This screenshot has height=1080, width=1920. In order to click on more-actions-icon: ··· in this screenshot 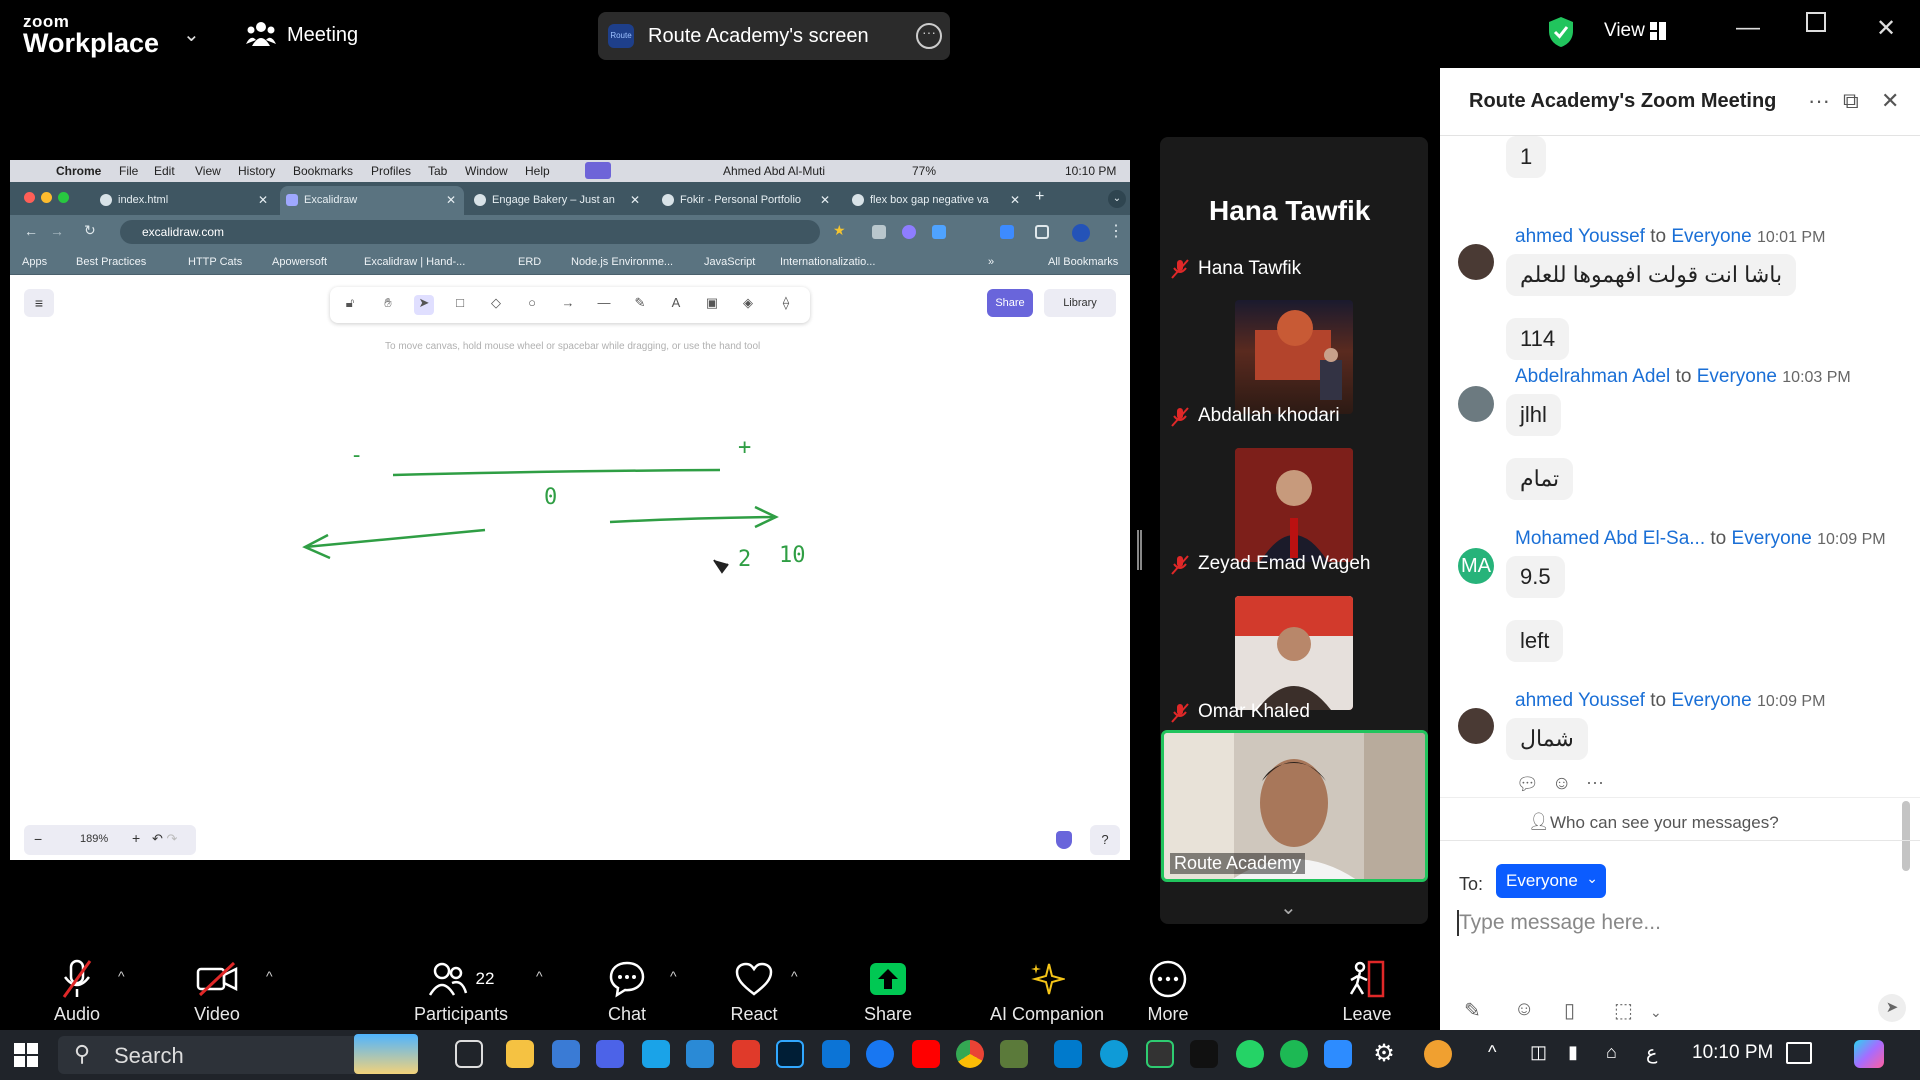, I will do `click(1595, 782)`.